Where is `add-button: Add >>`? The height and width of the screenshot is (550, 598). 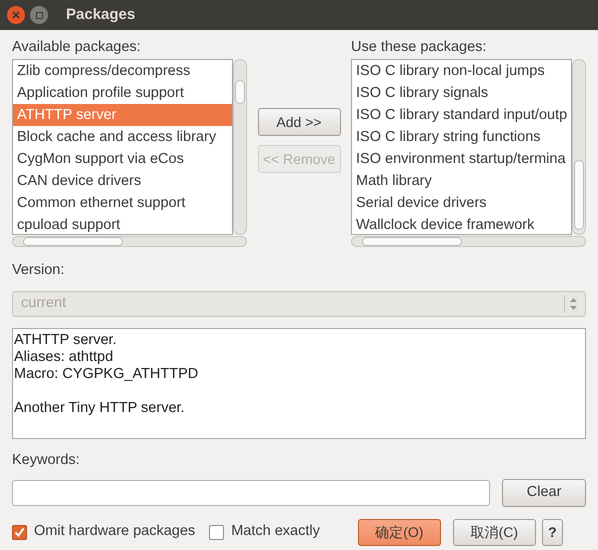
add-button: Add >> is located at coordinates (299, 122).